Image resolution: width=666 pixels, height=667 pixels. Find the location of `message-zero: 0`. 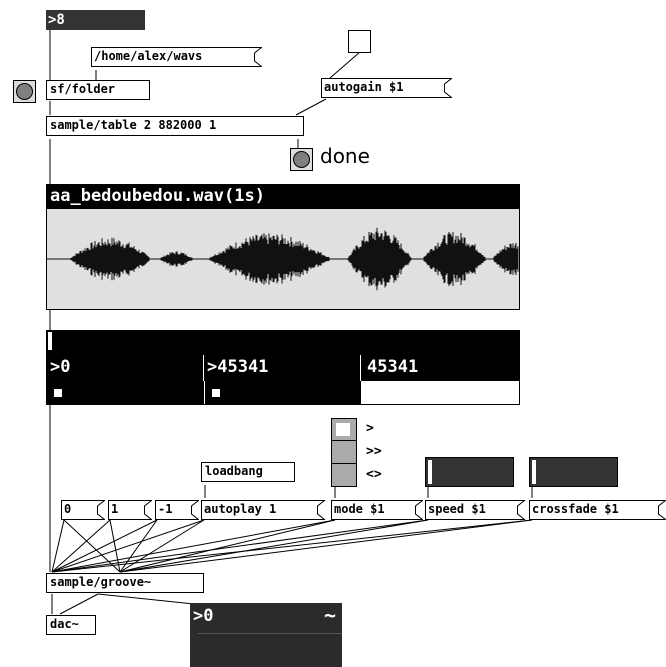

message-zero: 0 is located at coordinates (83, 510).